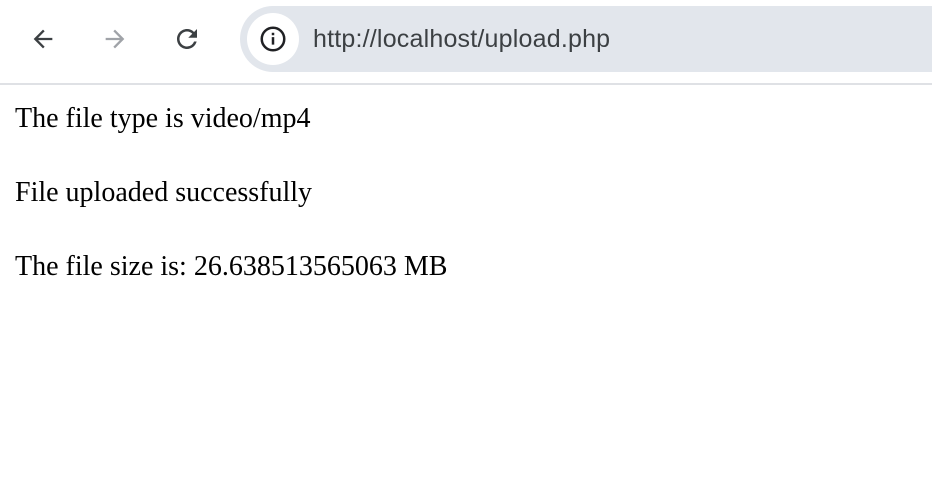 This screenshot has height=478, width=932. I want to click on reload-icon, so click(187, 39).